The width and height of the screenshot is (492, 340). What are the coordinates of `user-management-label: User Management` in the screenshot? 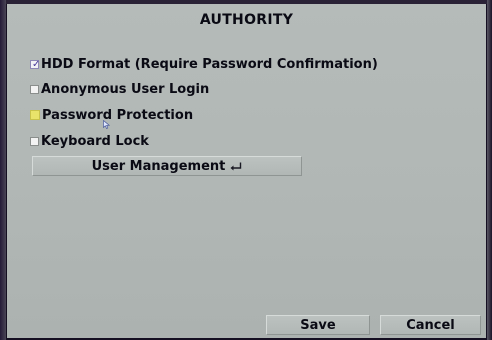 It's located at (158, 166).